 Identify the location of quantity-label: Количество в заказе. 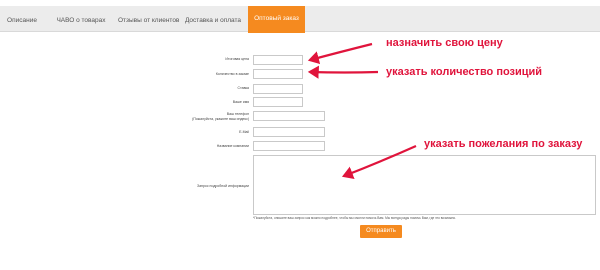
(232, 74).